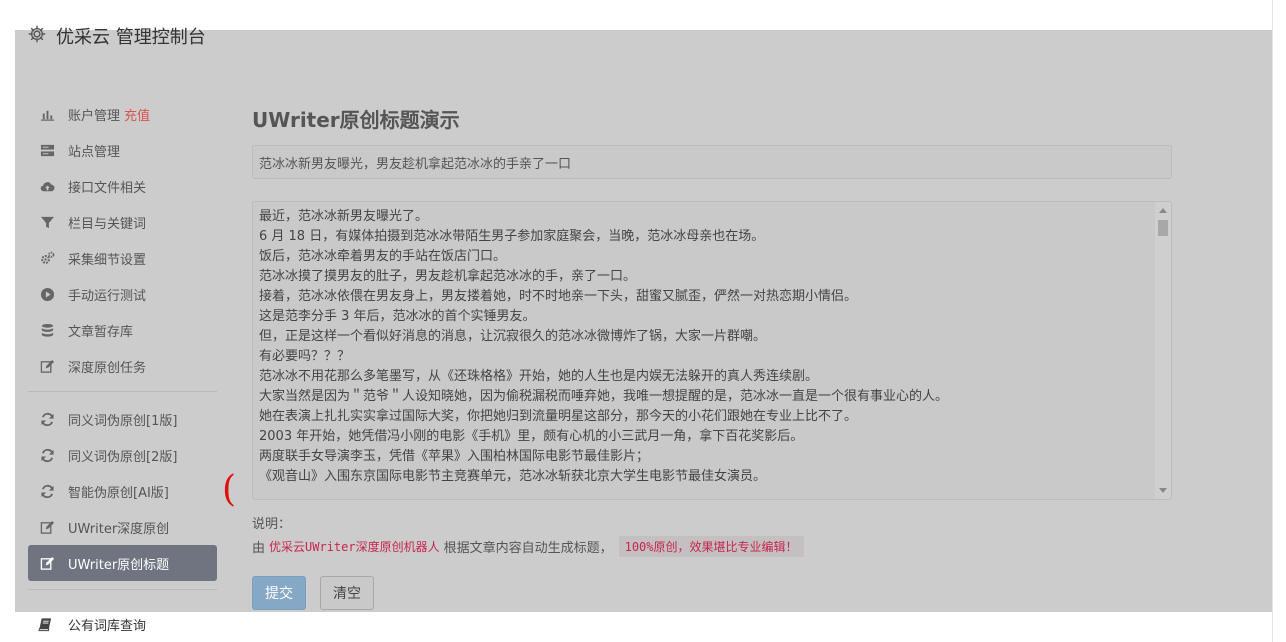 This screenshot has height=642, width=1286. I want to click on page-edge-divider, so click(1272, 321).